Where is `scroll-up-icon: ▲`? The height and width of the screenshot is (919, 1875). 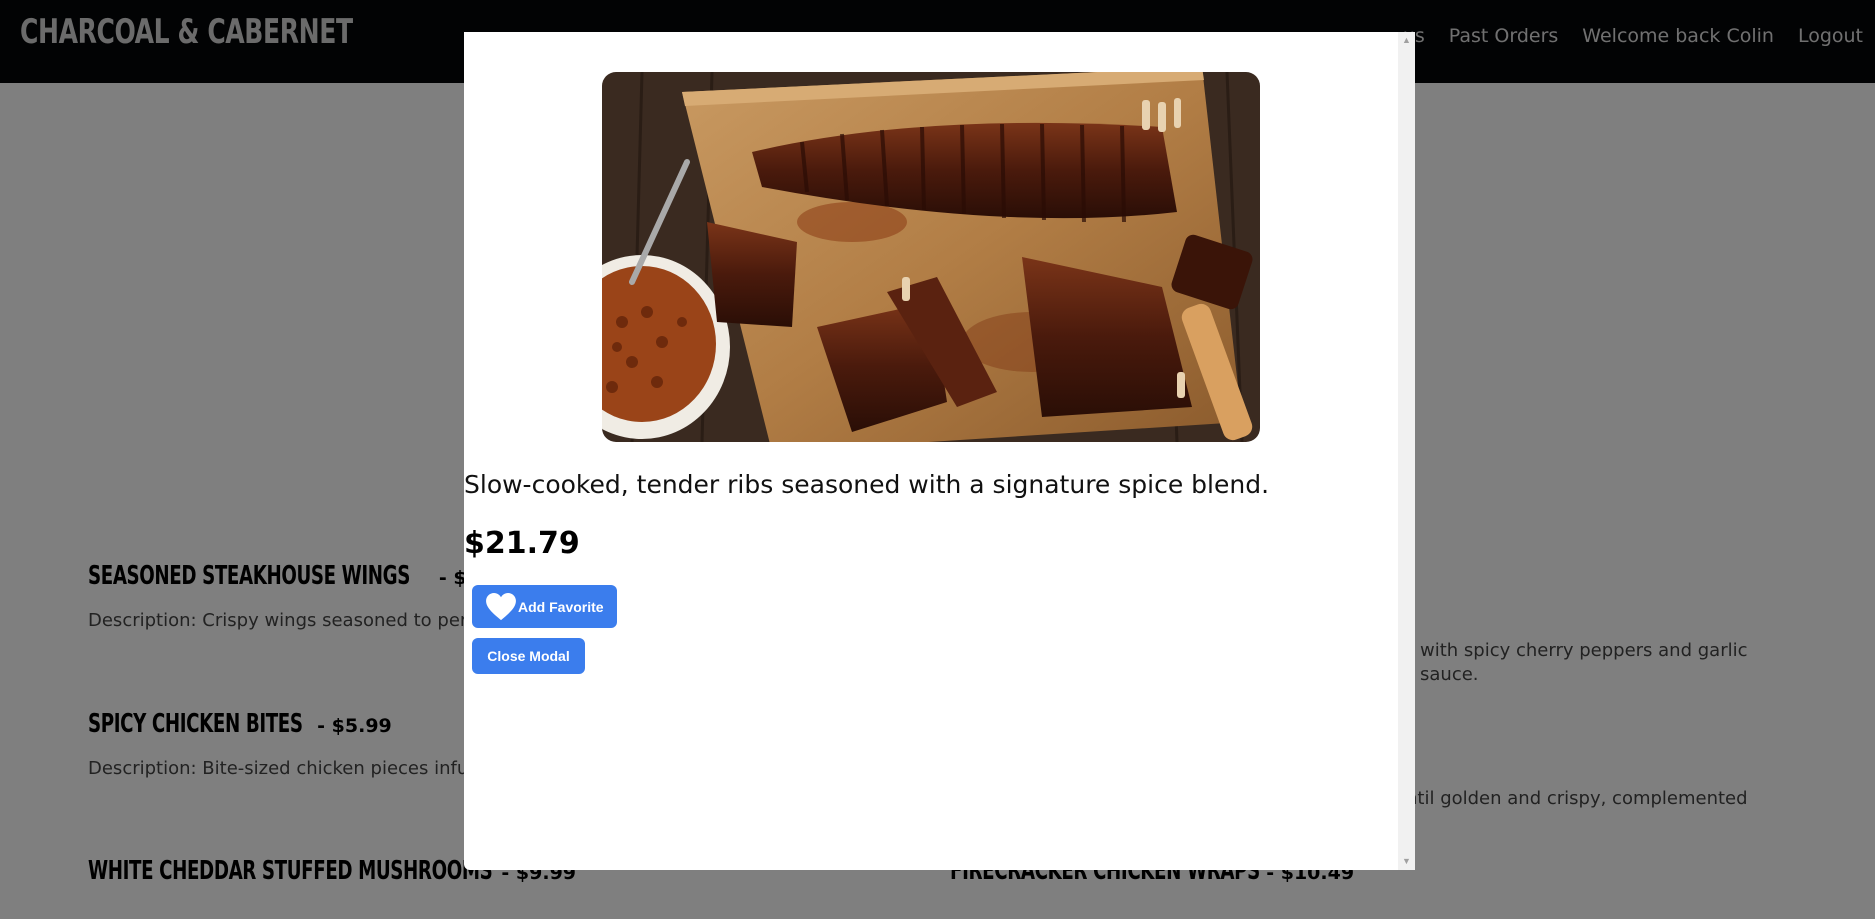 scroll-up-icon: ▲ is located at coordinates (1406, 40).